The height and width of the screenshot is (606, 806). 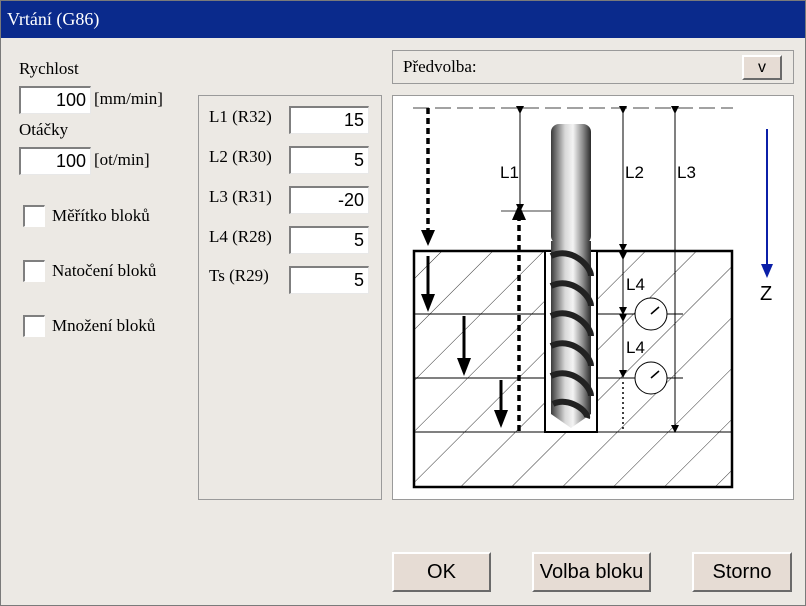 I want to click on preset-bar: Předvolba: v, so click(x=593, y=67).